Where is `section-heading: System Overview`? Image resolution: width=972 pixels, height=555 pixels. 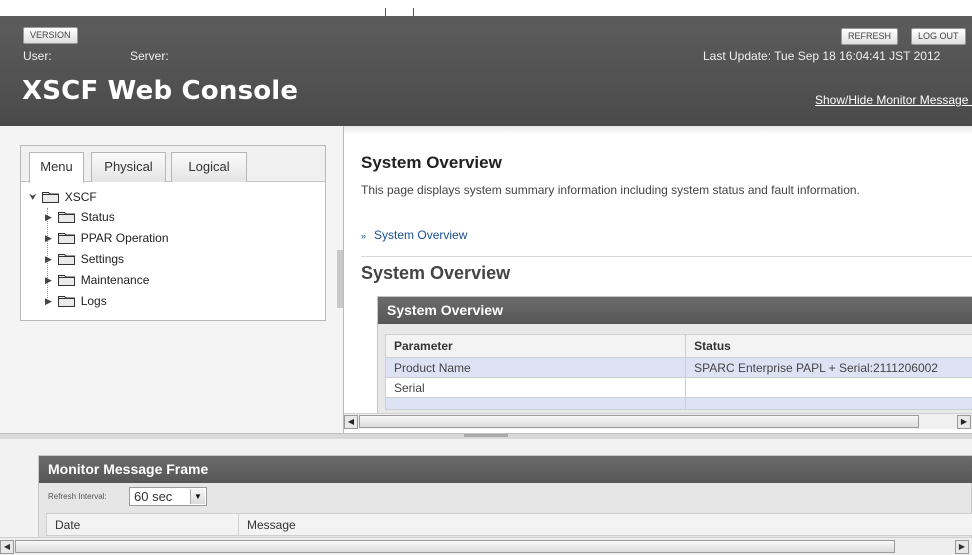 section-heading: System Overview is located at coordinates (436, 273).